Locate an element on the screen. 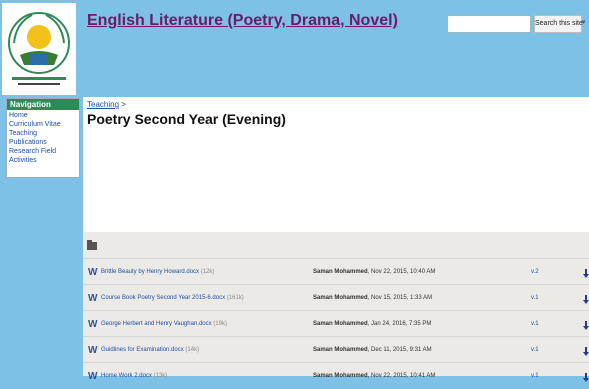 The image size is (589, 389). file-meta: Saman Mohammed, Nov 22, 2015, 10:40 AM is located at coordinates (374, 272).